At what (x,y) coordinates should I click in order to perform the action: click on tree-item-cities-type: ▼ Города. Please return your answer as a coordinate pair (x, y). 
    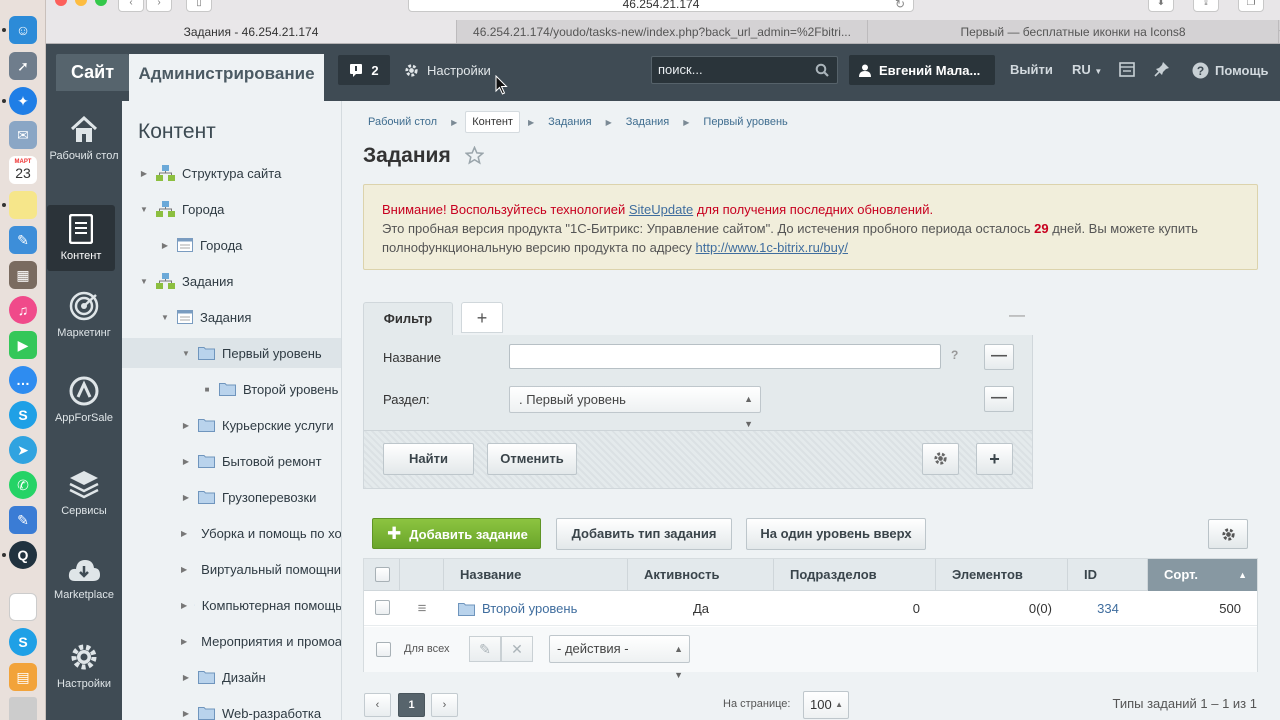
    Looking at the image, I should click on (231, 209).